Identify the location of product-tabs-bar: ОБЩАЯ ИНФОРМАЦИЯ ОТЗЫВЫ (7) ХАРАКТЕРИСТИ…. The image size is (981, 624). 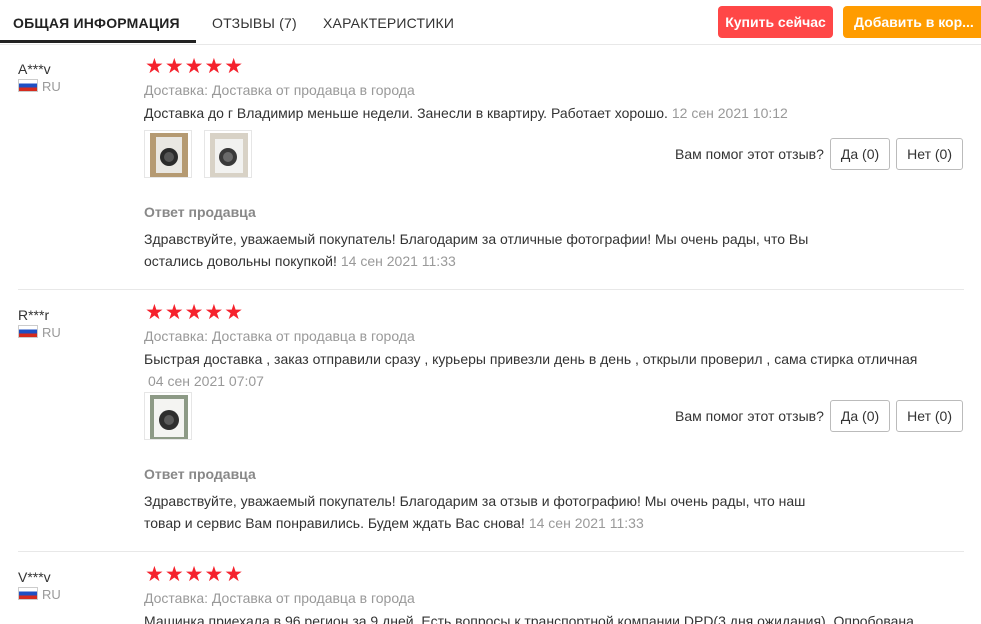
(490, 22).